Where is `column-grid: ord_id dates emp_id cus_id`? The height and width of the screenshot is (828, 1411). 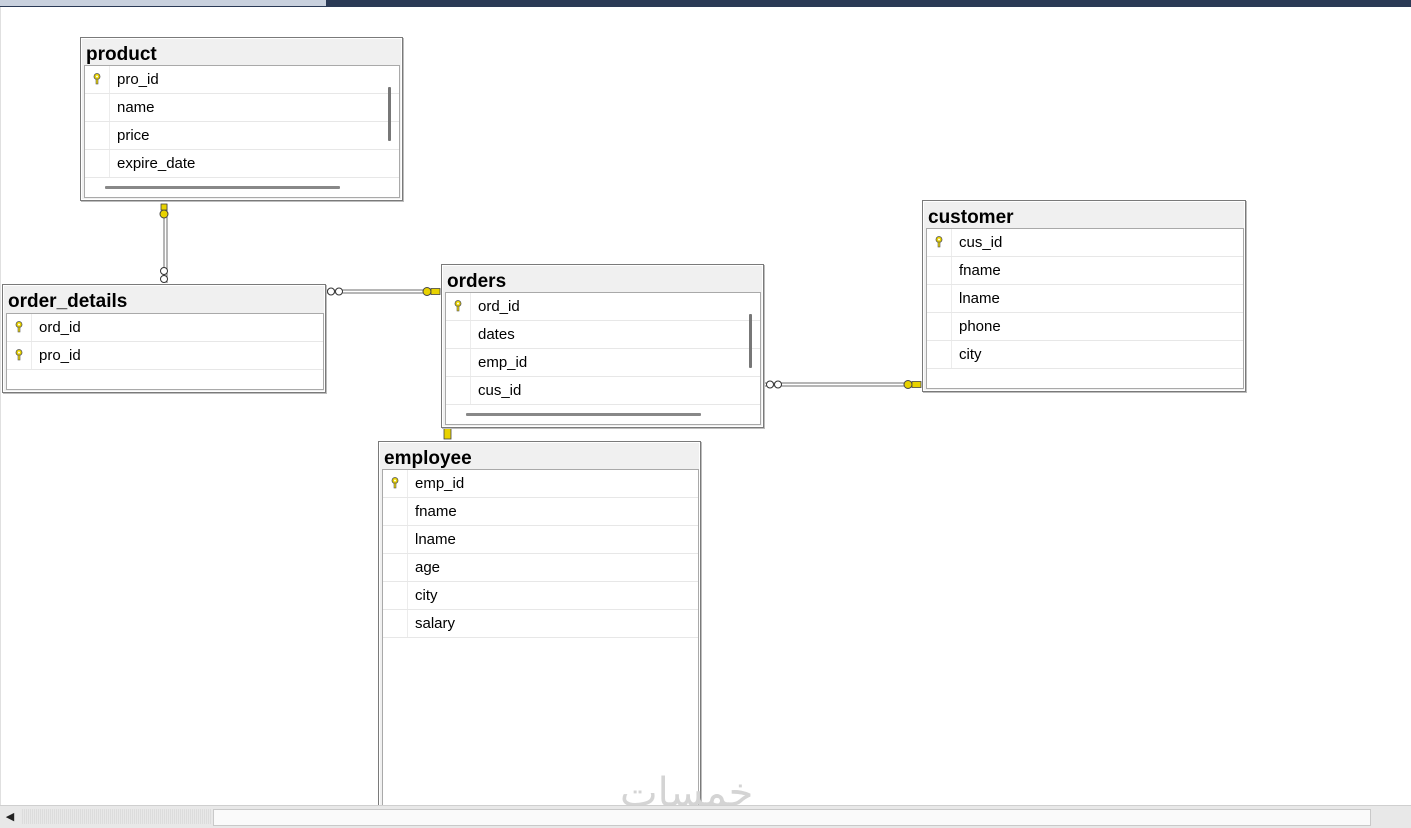
column-grid: ord_id dates emp_id cus_id is located at coordinates (603, 358).